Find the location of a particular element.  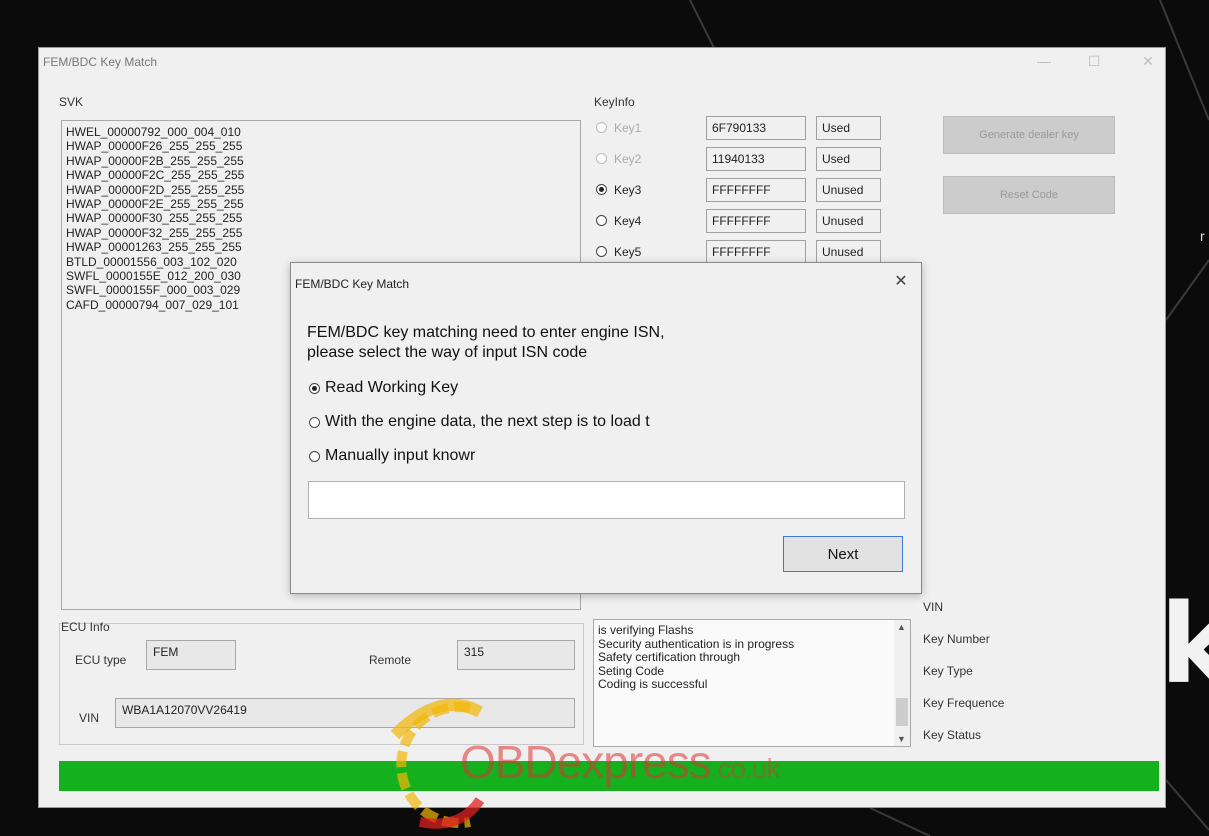

next-button: Next is located at coordinates (843, 554).